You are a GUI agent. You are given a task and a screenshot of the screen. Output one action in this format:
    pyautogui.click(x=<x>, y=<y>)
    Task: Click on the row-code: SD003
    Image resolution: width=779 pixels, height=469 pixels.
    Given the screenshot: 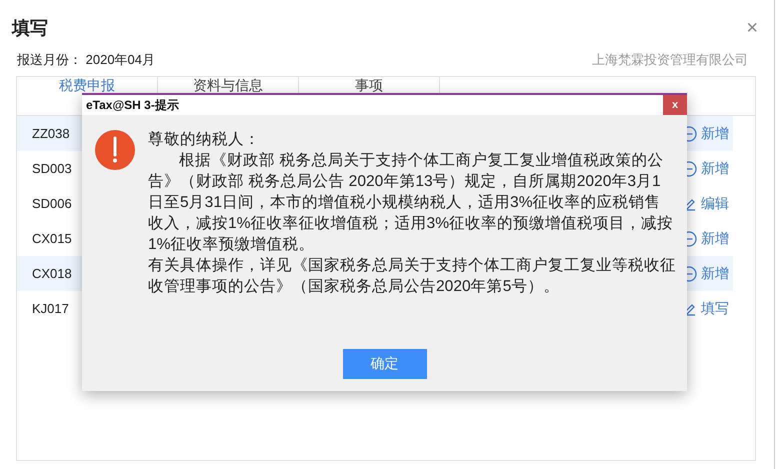 What is the action you would take?
    pyautogui.click(x=52, y=168)
    